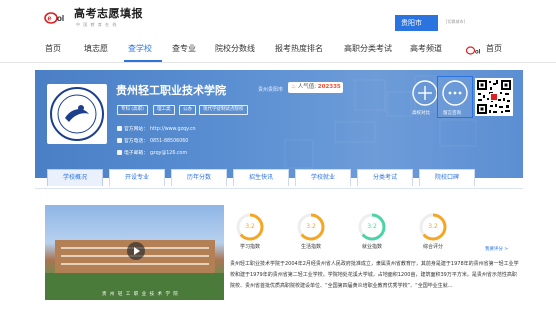 The height and width of the screenshot is (310, 556). What do you see at coordinates (455, 22) in the screenshot?
I see `city-switch-link: [切换城市]` at bounding box center [455, 22].